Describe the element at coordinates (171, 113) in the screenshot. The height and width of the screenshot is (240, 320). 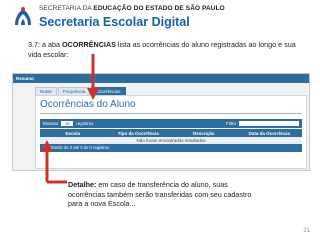
I see `divider` at that location.